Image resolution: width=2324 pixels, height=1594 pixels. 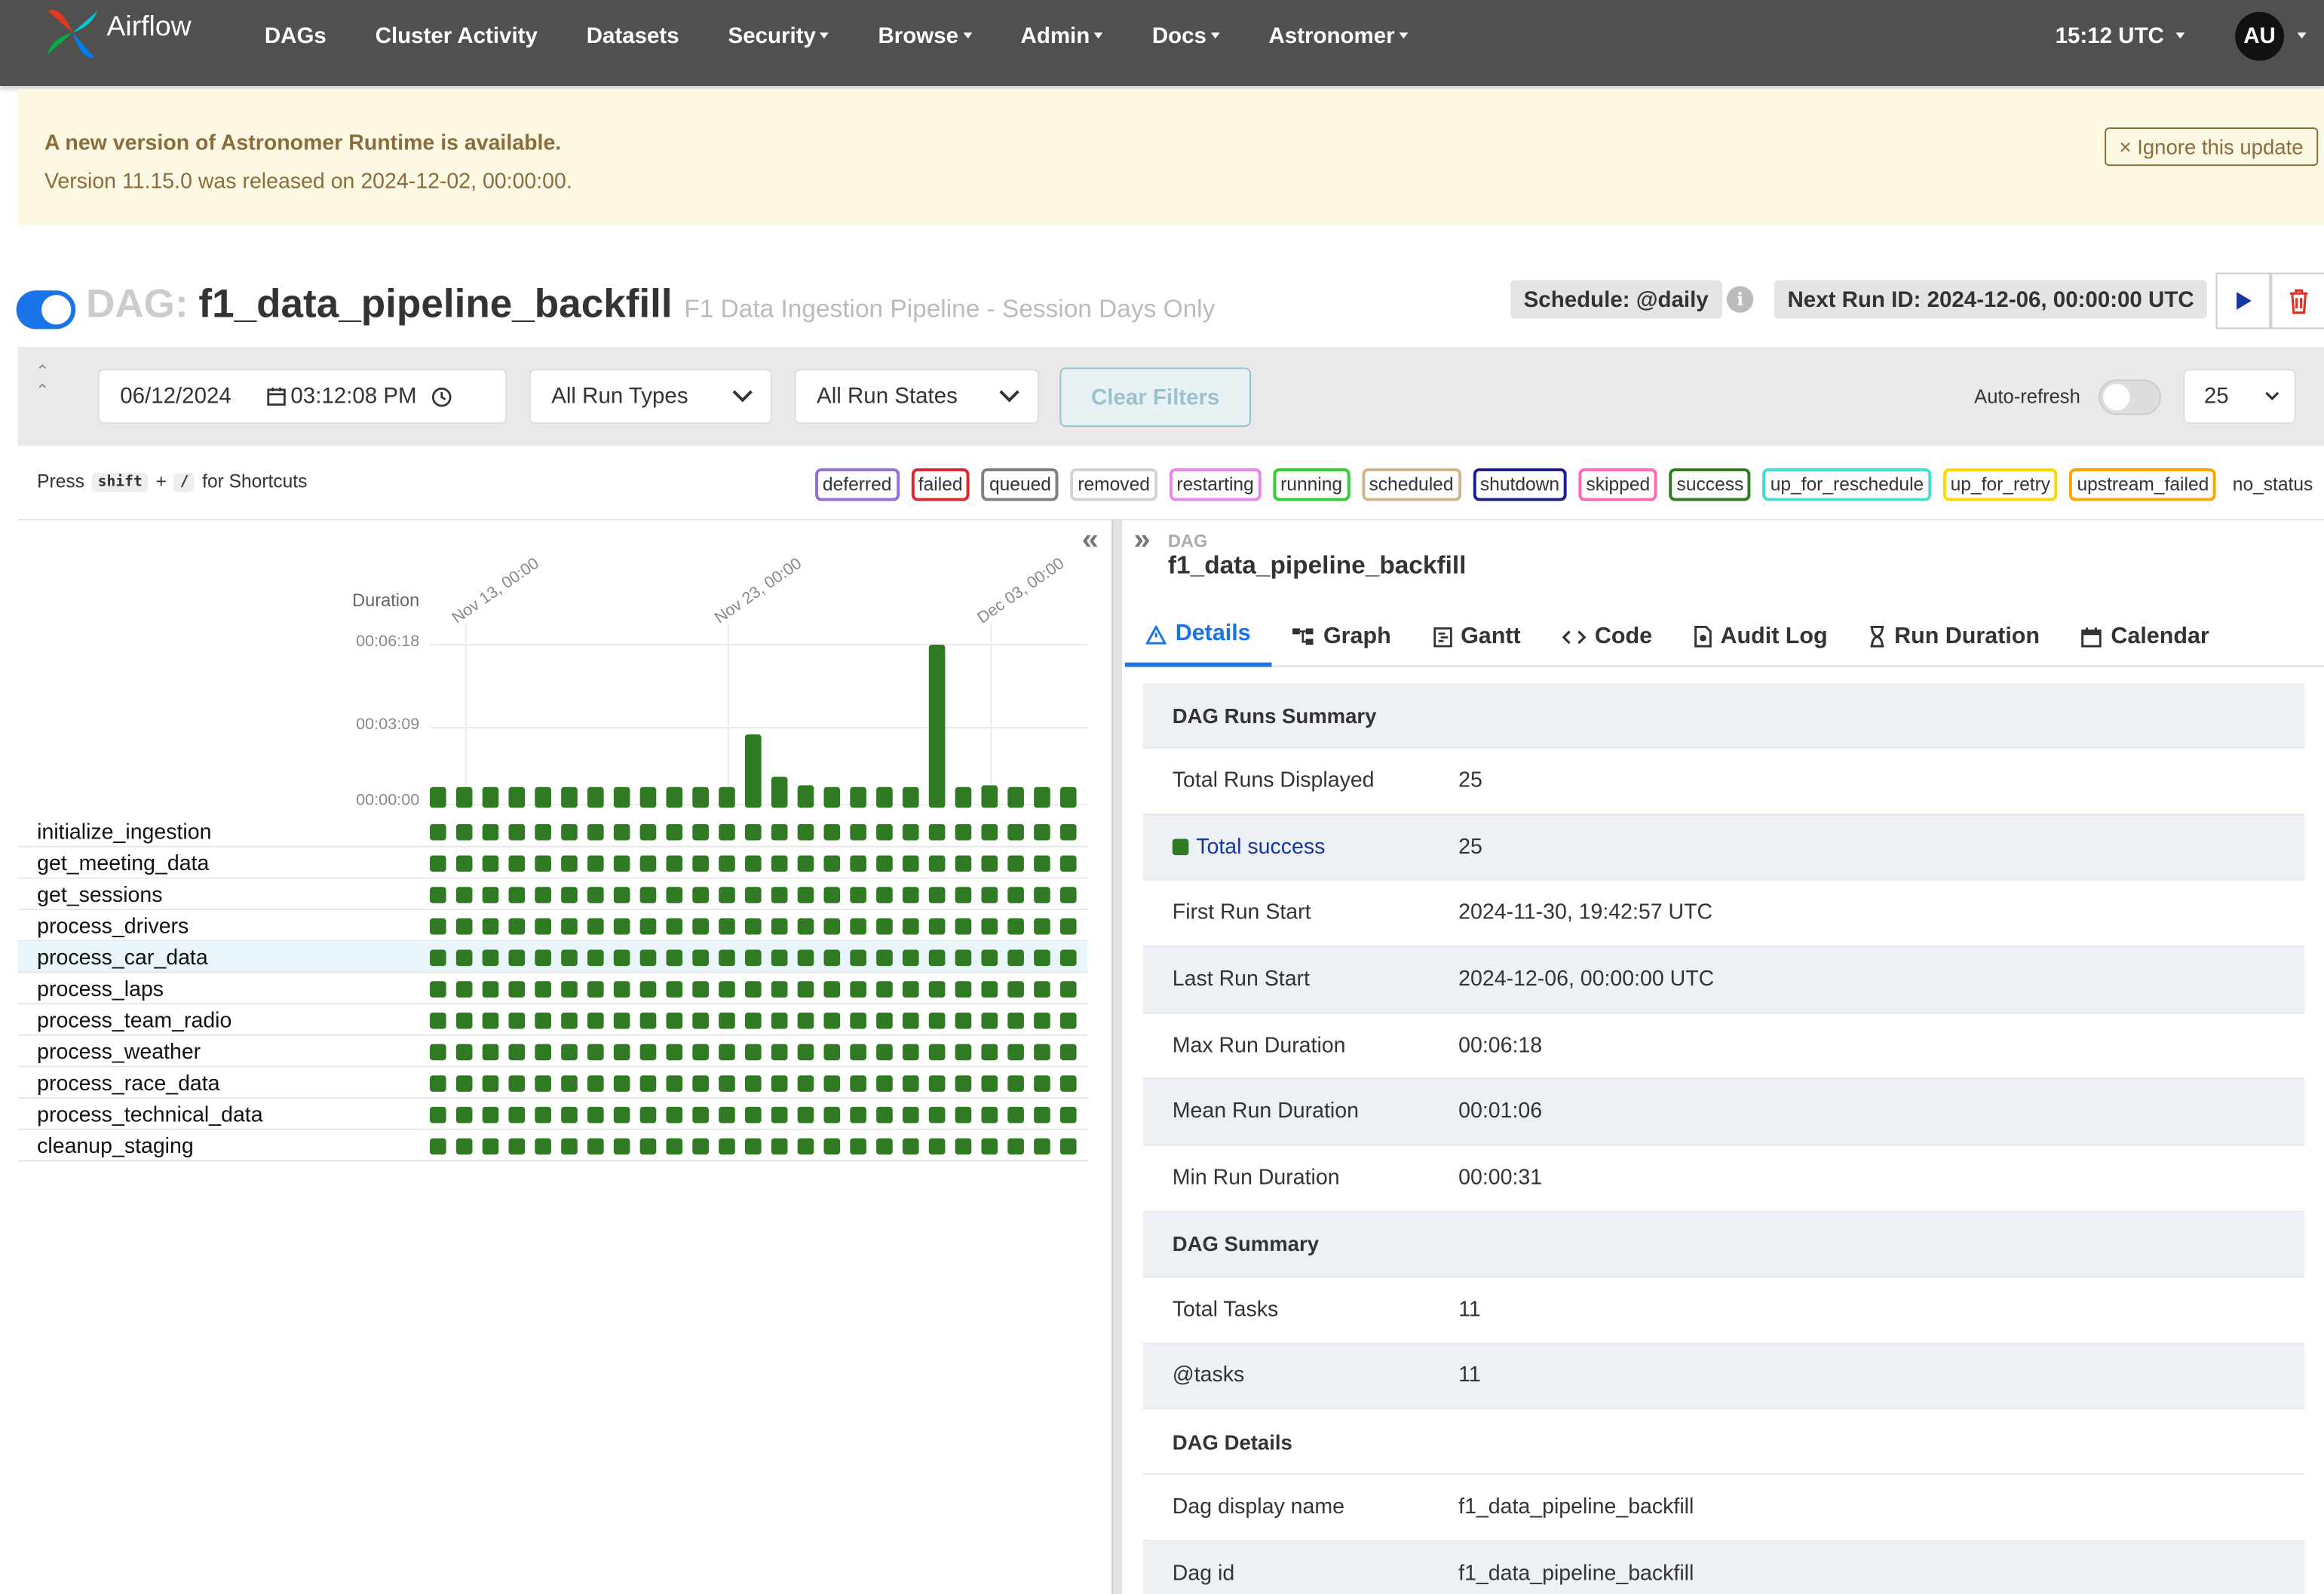 I want to click on nav-item-admin: Admin, so click(x=1061, y=35).